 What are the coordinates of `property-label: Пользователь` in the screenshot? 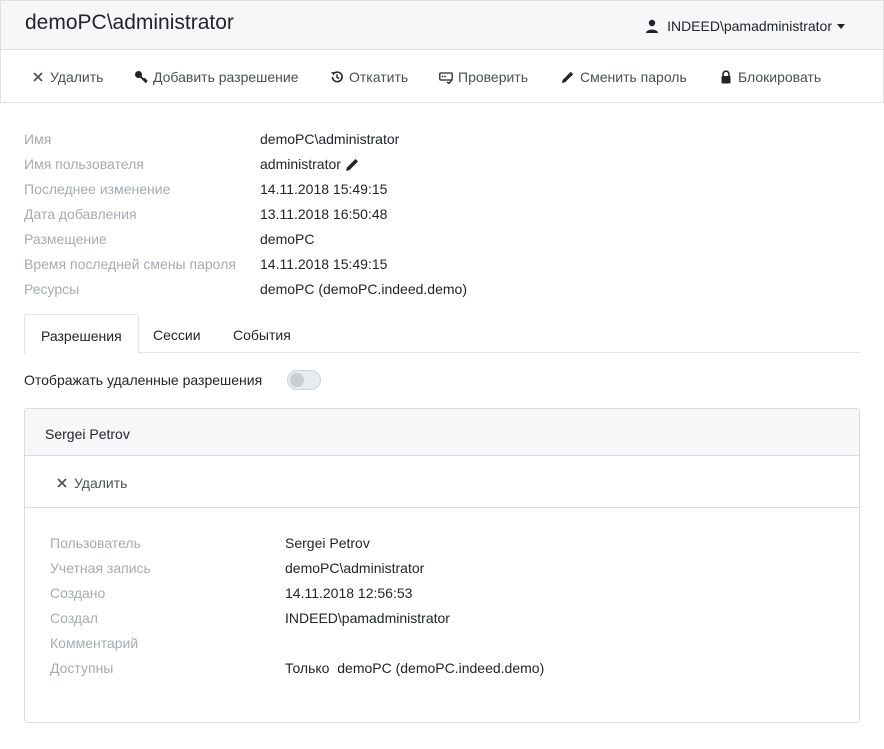 It's located at (95, 543).